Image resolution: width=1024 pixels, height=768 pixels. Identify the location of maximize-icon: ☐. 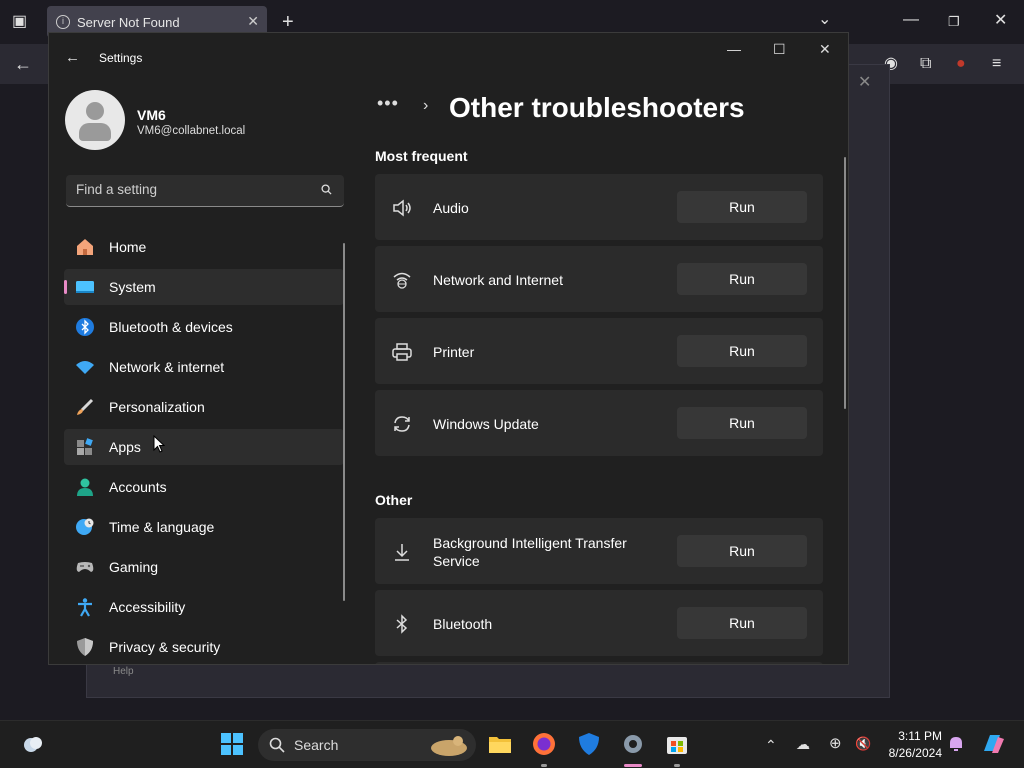
(779, 49).